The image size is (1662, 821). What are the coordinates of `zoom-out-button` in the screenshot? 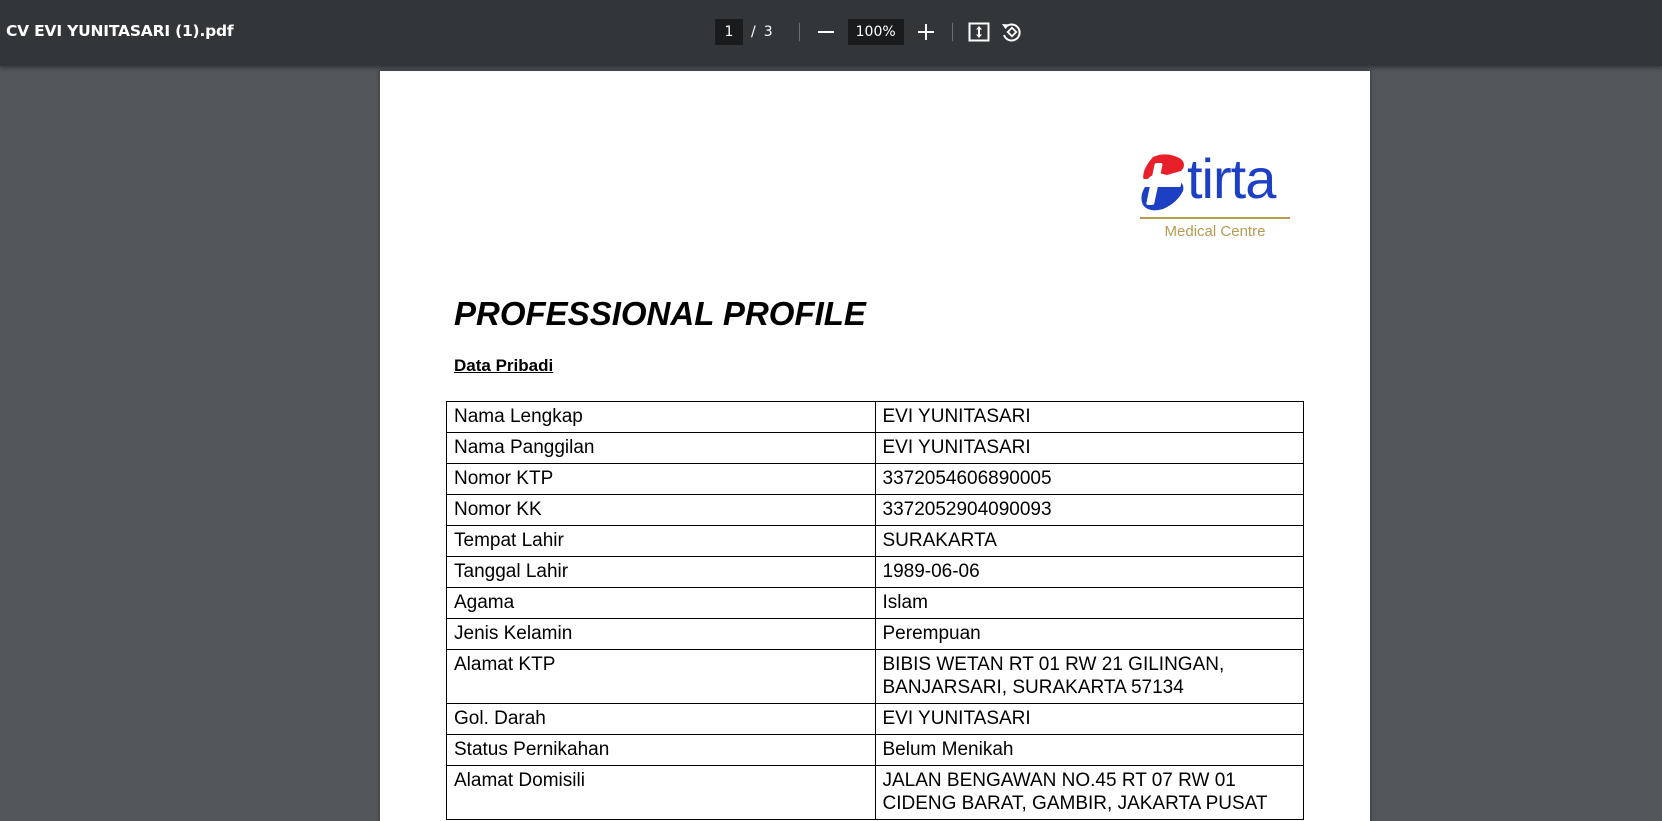 It's located at (826, 32).